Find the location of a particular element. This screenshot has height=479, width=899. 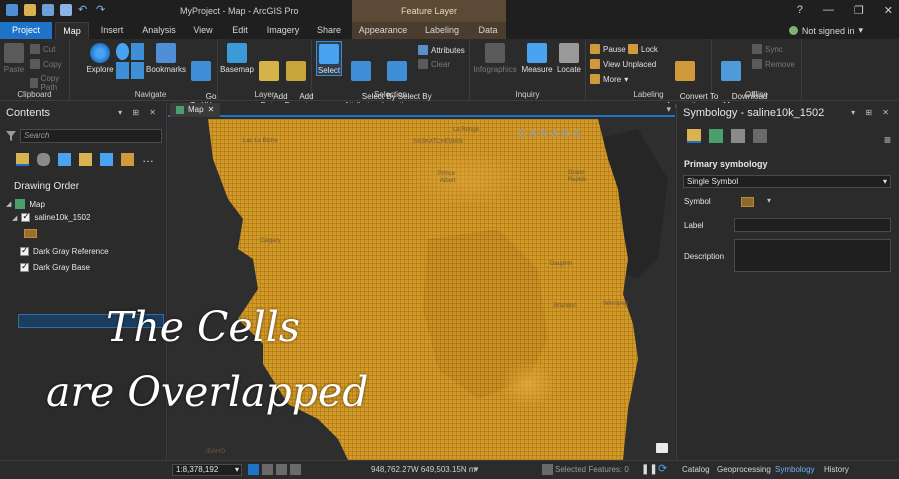

overview-toggle-icon is located at coordinates (662, 448).